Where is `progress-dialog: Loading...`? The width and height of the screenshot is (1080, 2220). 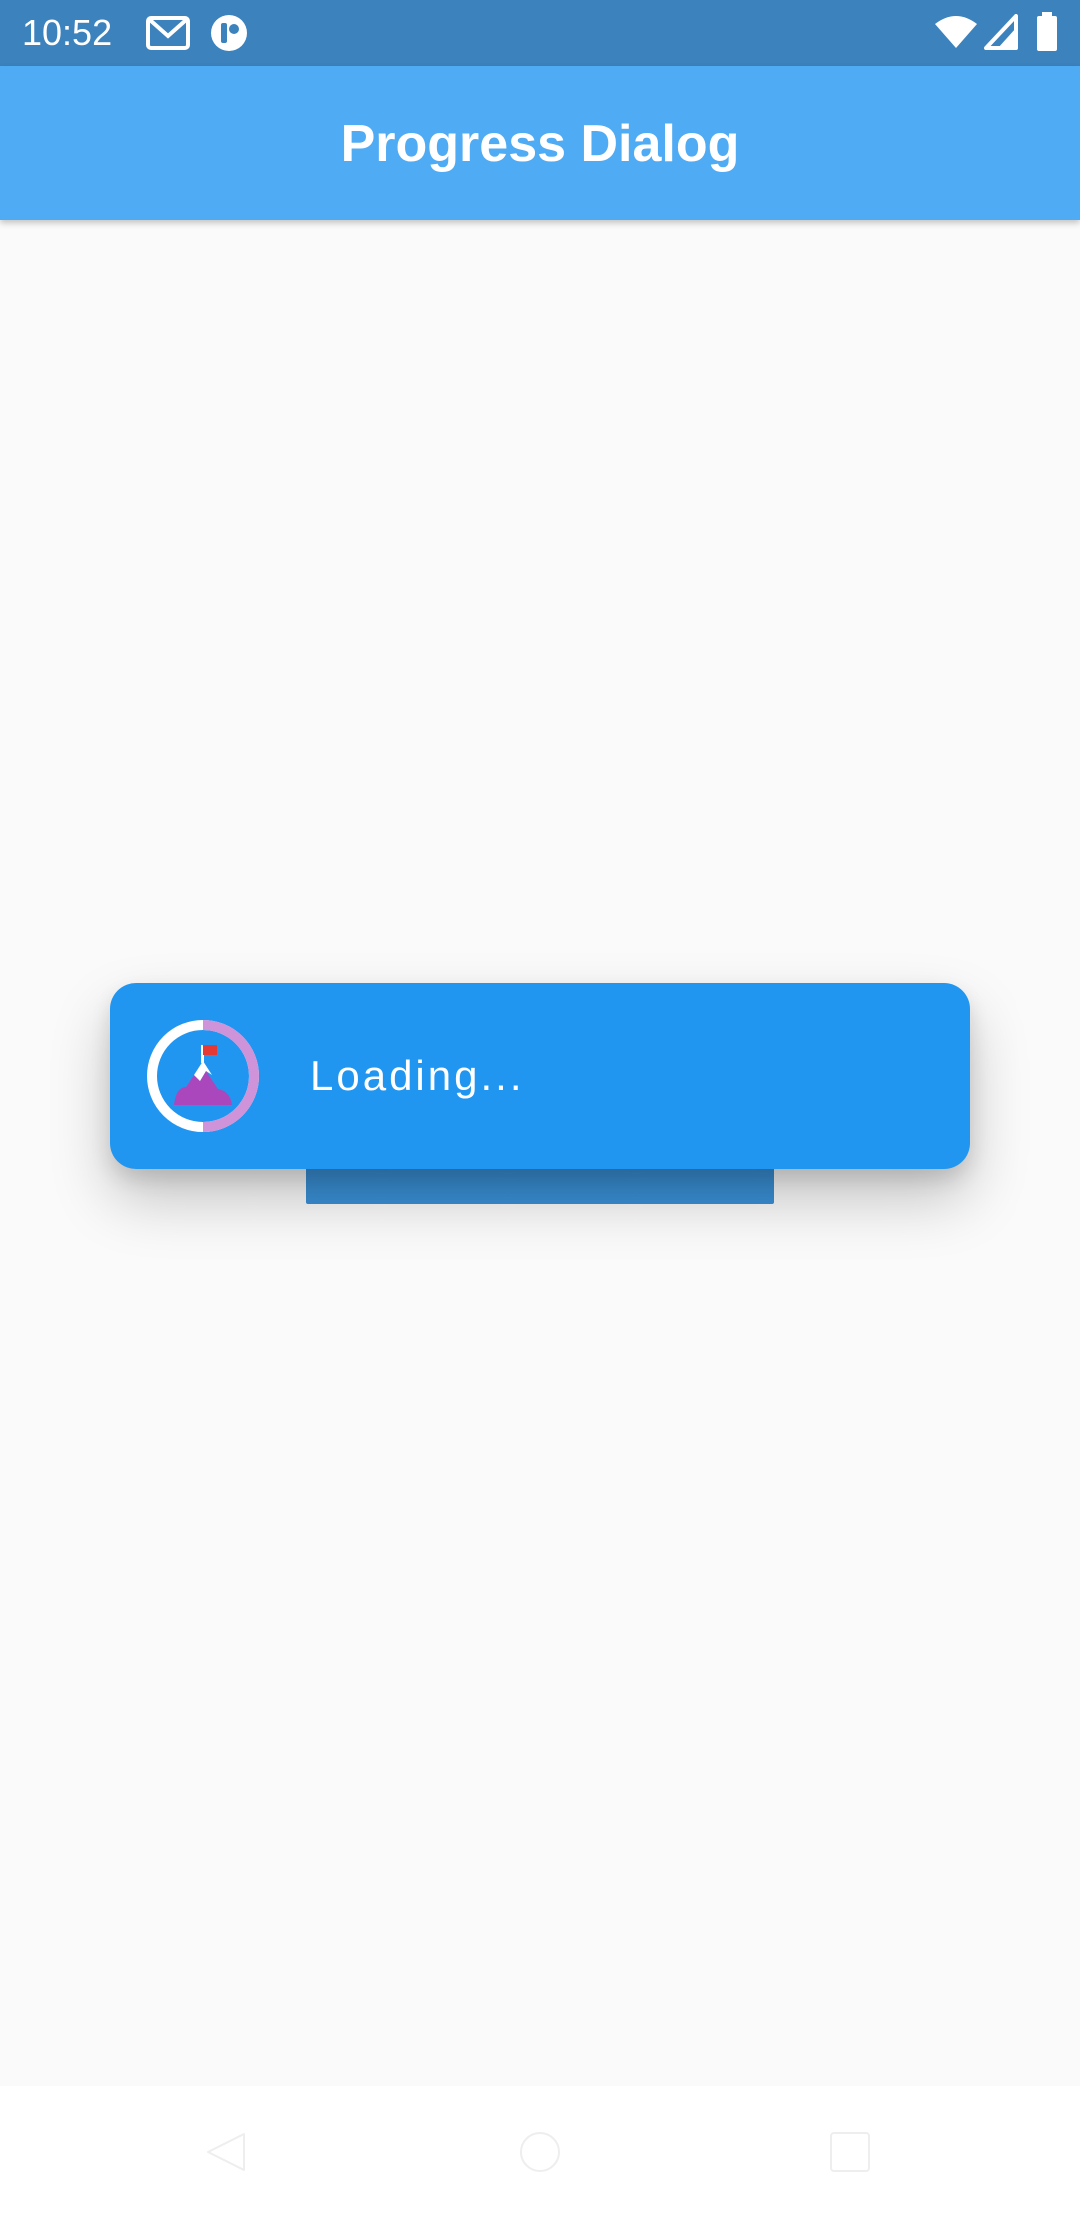
progress-dialog: Loading... is located at coordinates (540, 1076).